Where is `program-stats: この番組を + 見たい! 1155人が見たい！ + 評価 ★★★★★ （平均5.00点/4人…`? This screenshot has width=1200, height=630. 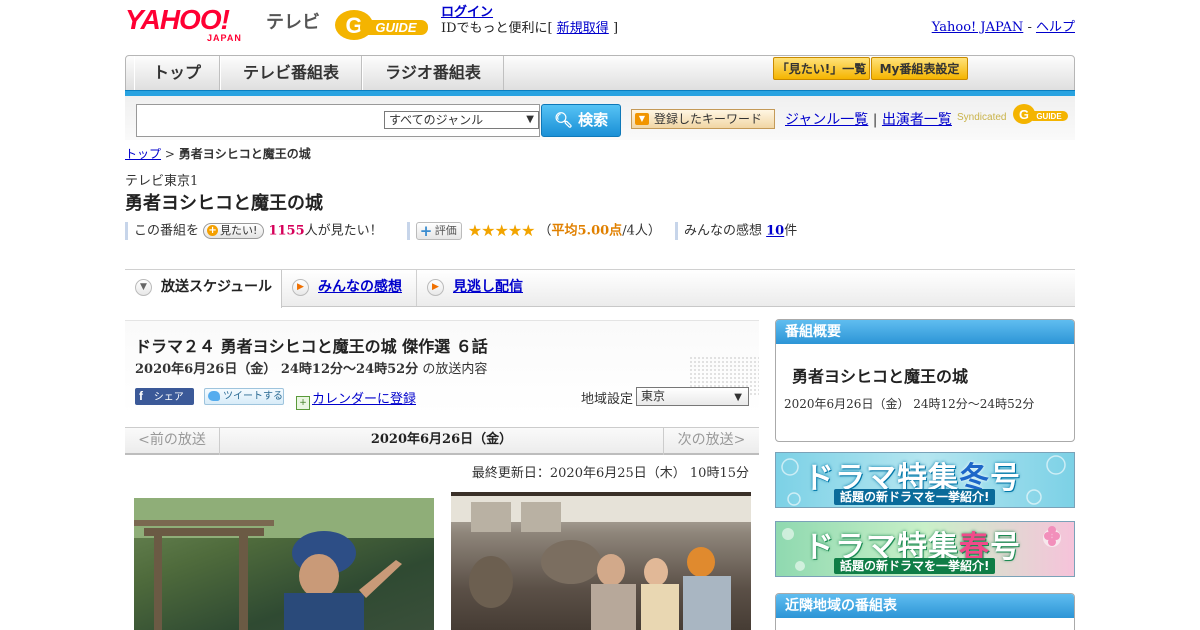 program-stats: この番組を + 見たい! 1155人が見たい！ + 評価 ★★★★★ （平均5.00点/4人… is located at coordinates (461, 231).